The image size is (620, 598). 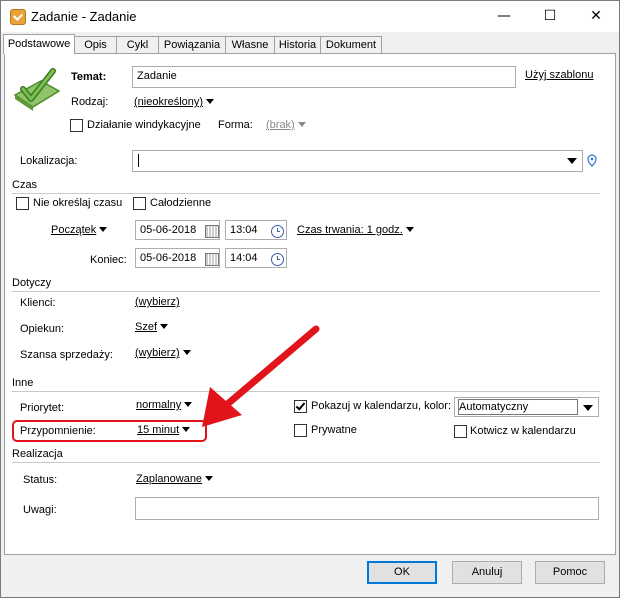 I want to click on poczatek-label: Początek, so click(x=74, y=230).